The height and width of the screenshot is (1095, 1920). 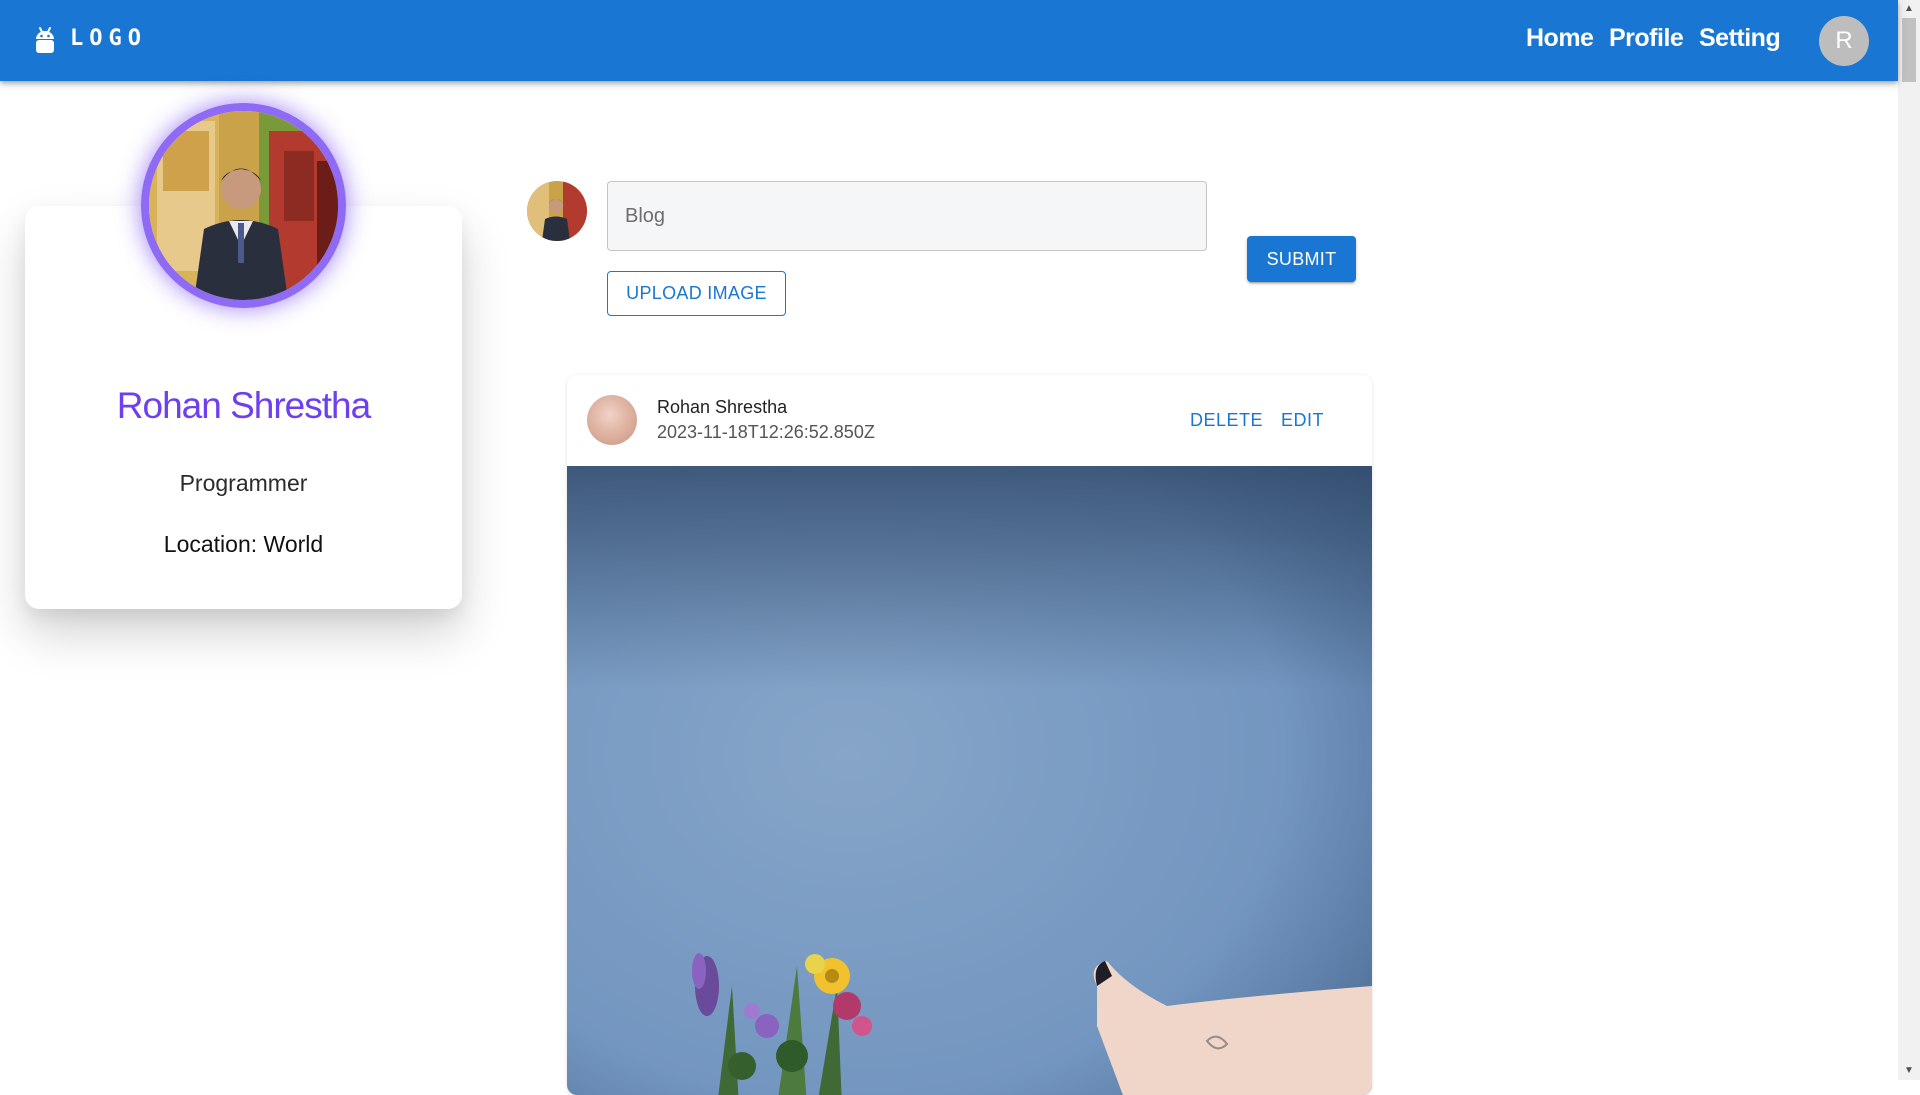 I want to click on upload-image-button: UPLOAD IMAGE, so click(x=696, y=293).